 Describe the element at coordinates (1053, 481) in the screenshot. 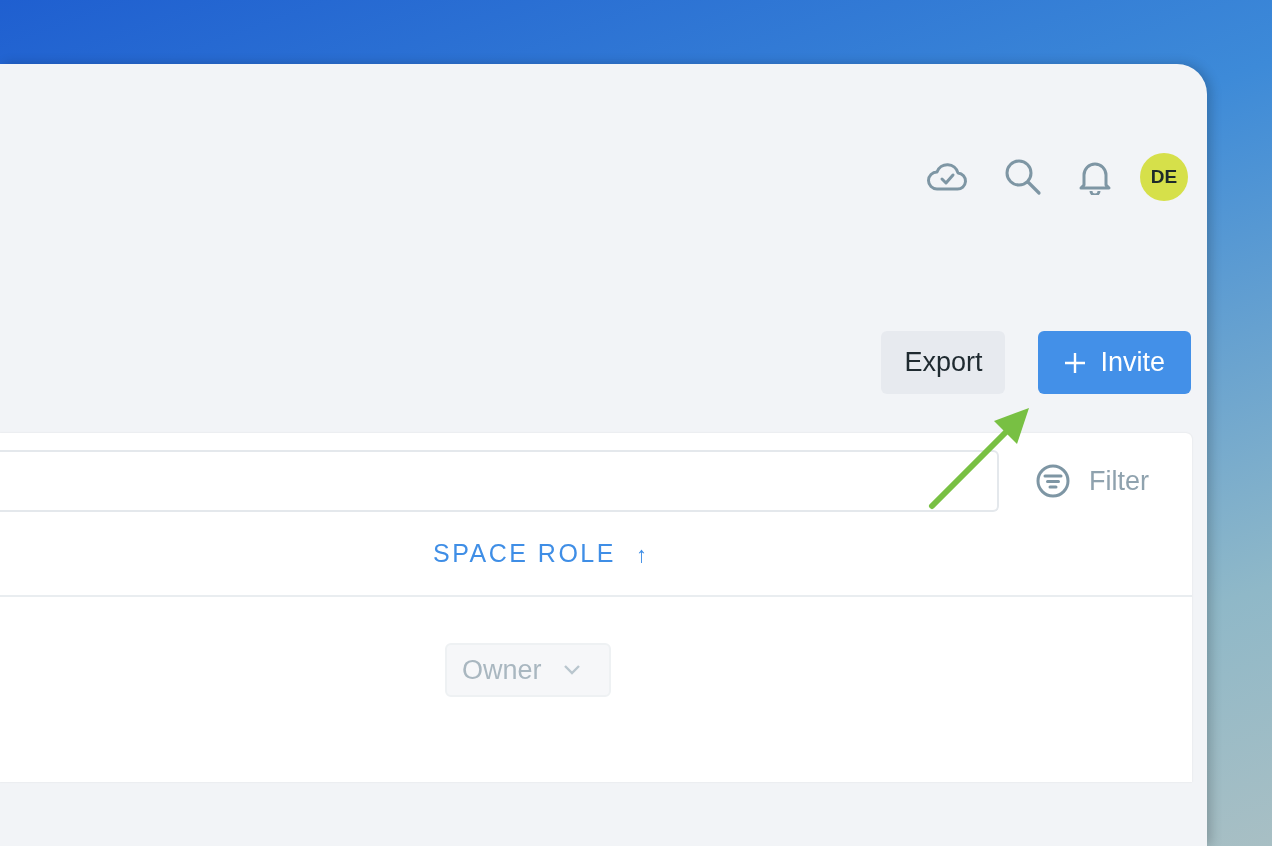

I see `filter-icon` at that location.